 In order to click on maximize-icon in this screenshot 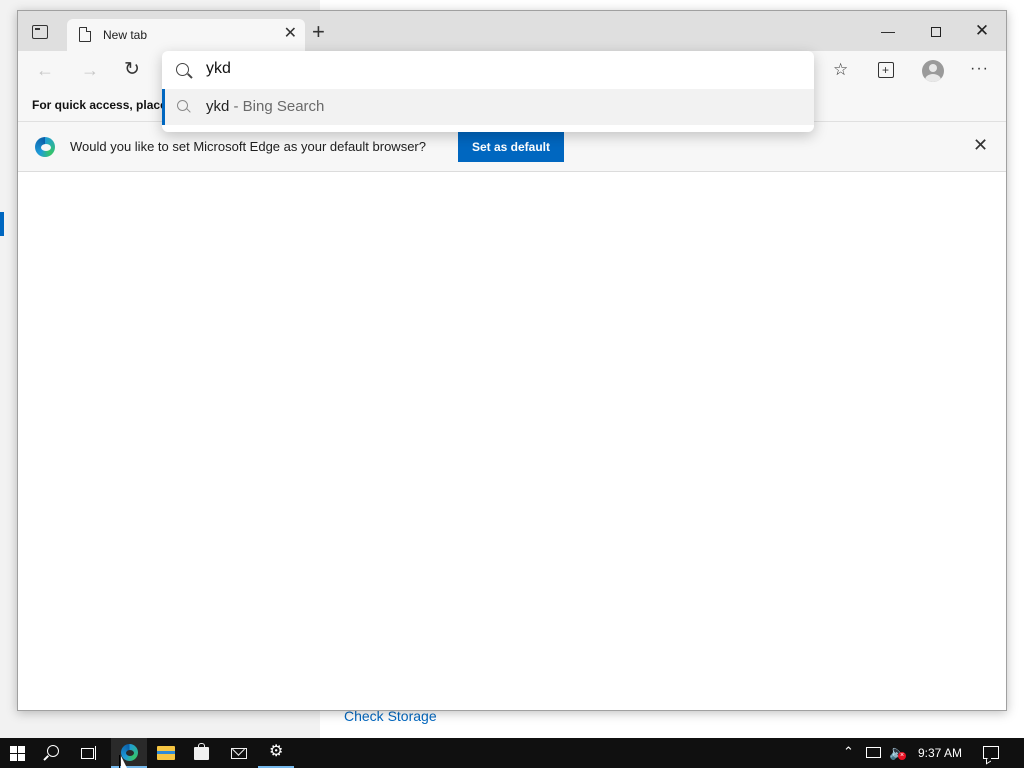, I will do `click(936, 32)`.